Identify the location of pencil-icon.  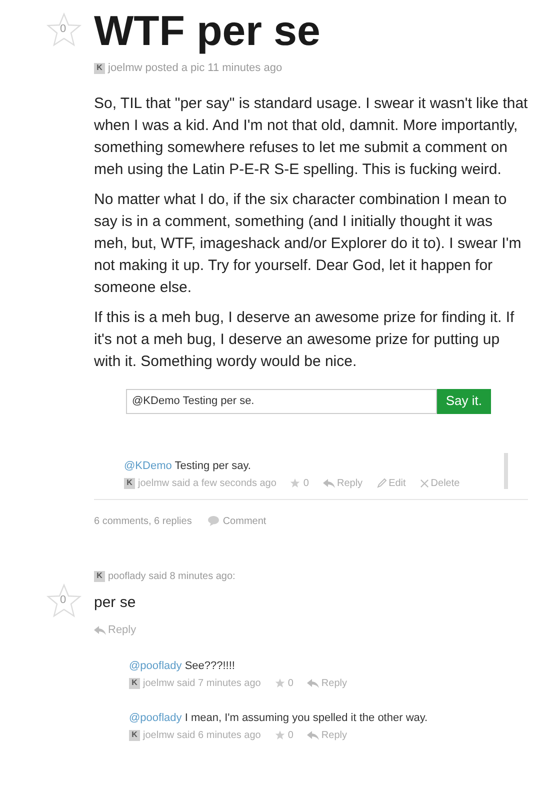
(381, 483).